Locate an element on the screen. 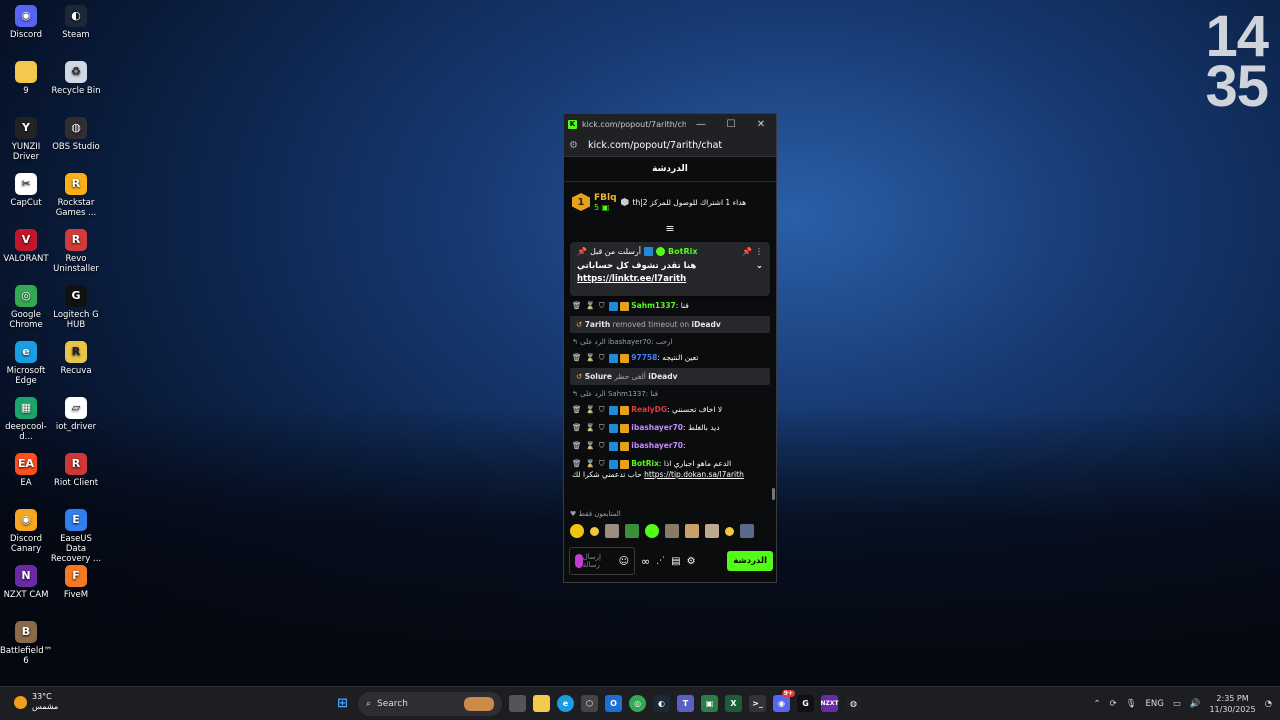 The height and width of the screenshot is (720, 1280). file-explorer-icon is located at coordinates (541, 703).